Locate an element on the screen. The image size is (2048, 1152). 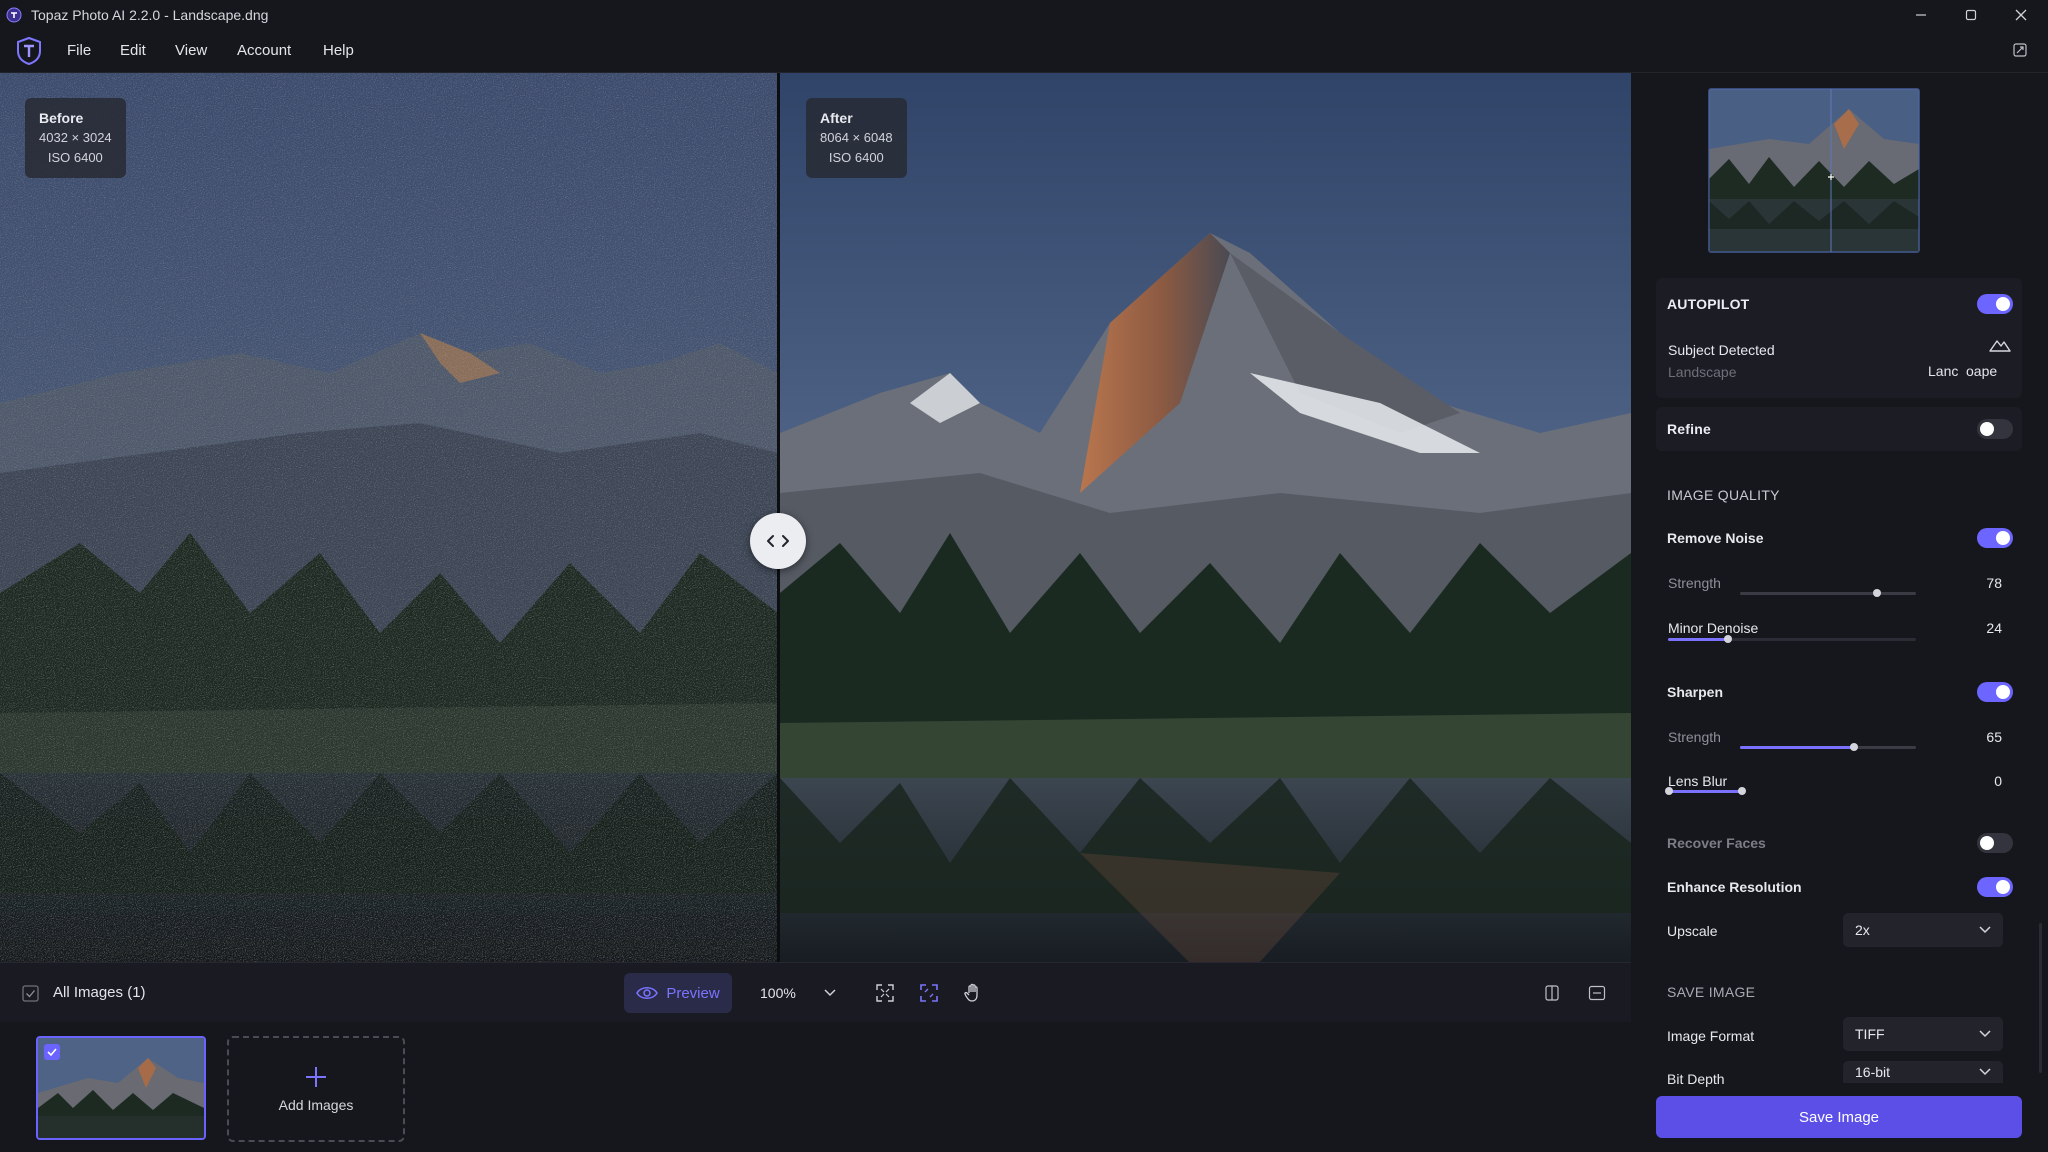
upscale-select: 2x is located at coordinates (1923, 930).